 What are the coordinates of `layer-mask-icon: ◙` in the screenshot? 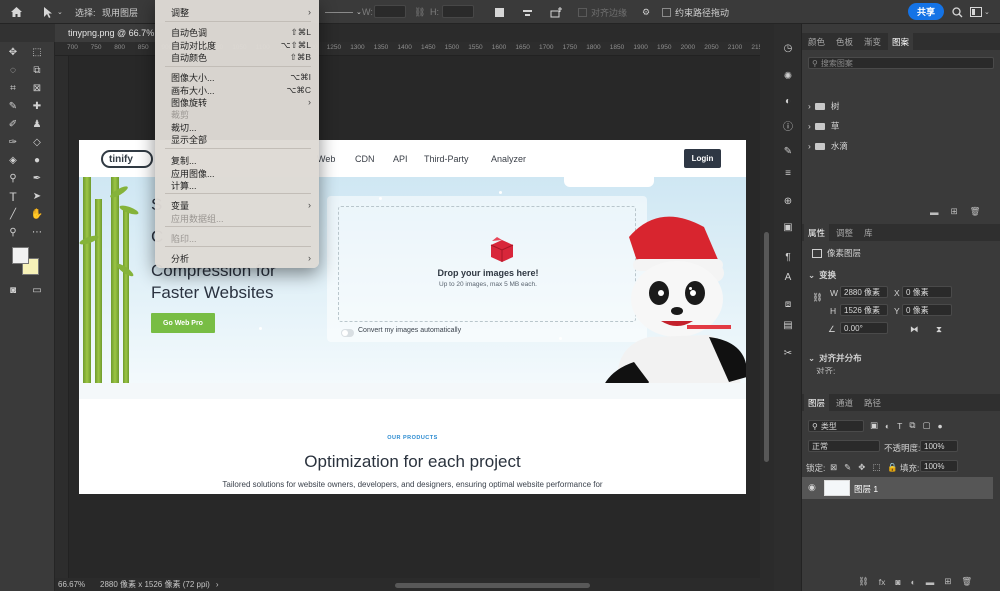 It's located at (897, 582).